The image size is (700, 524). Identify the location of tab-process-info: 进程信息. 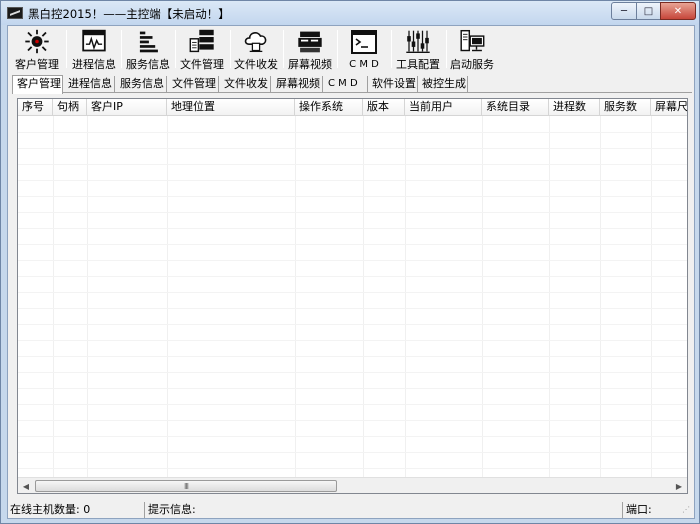
(89, 84).